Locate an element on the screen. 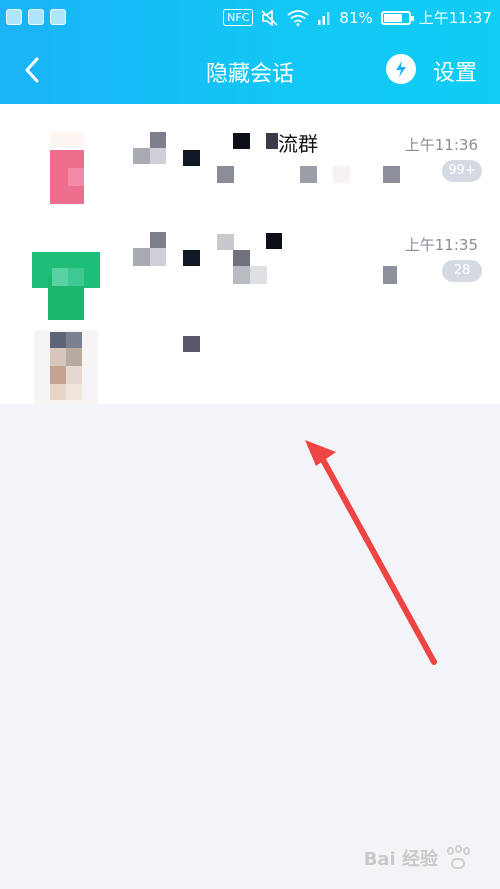 The height and width of the screenshot is (889, 500). paw-logo-icon is located at coordinates (458, 858).